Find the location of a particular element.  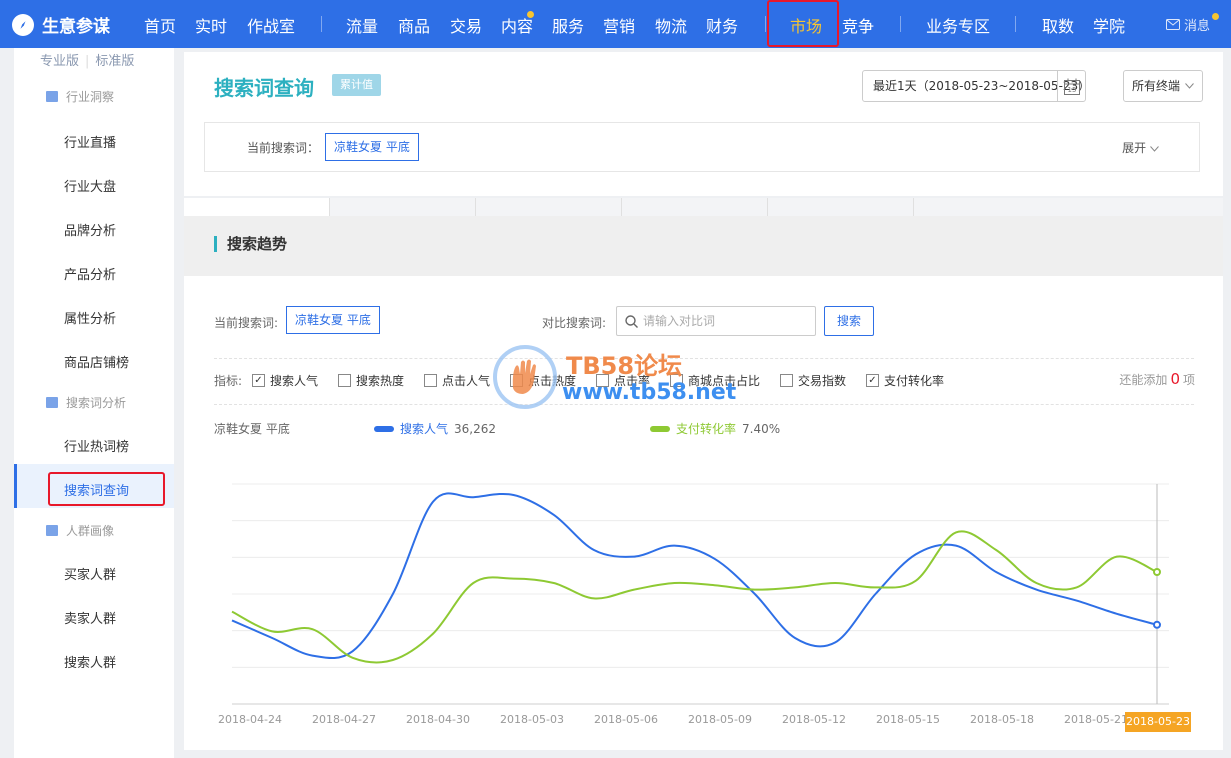

expand-toggle: 展开 is located at coordinates (1140, 147).